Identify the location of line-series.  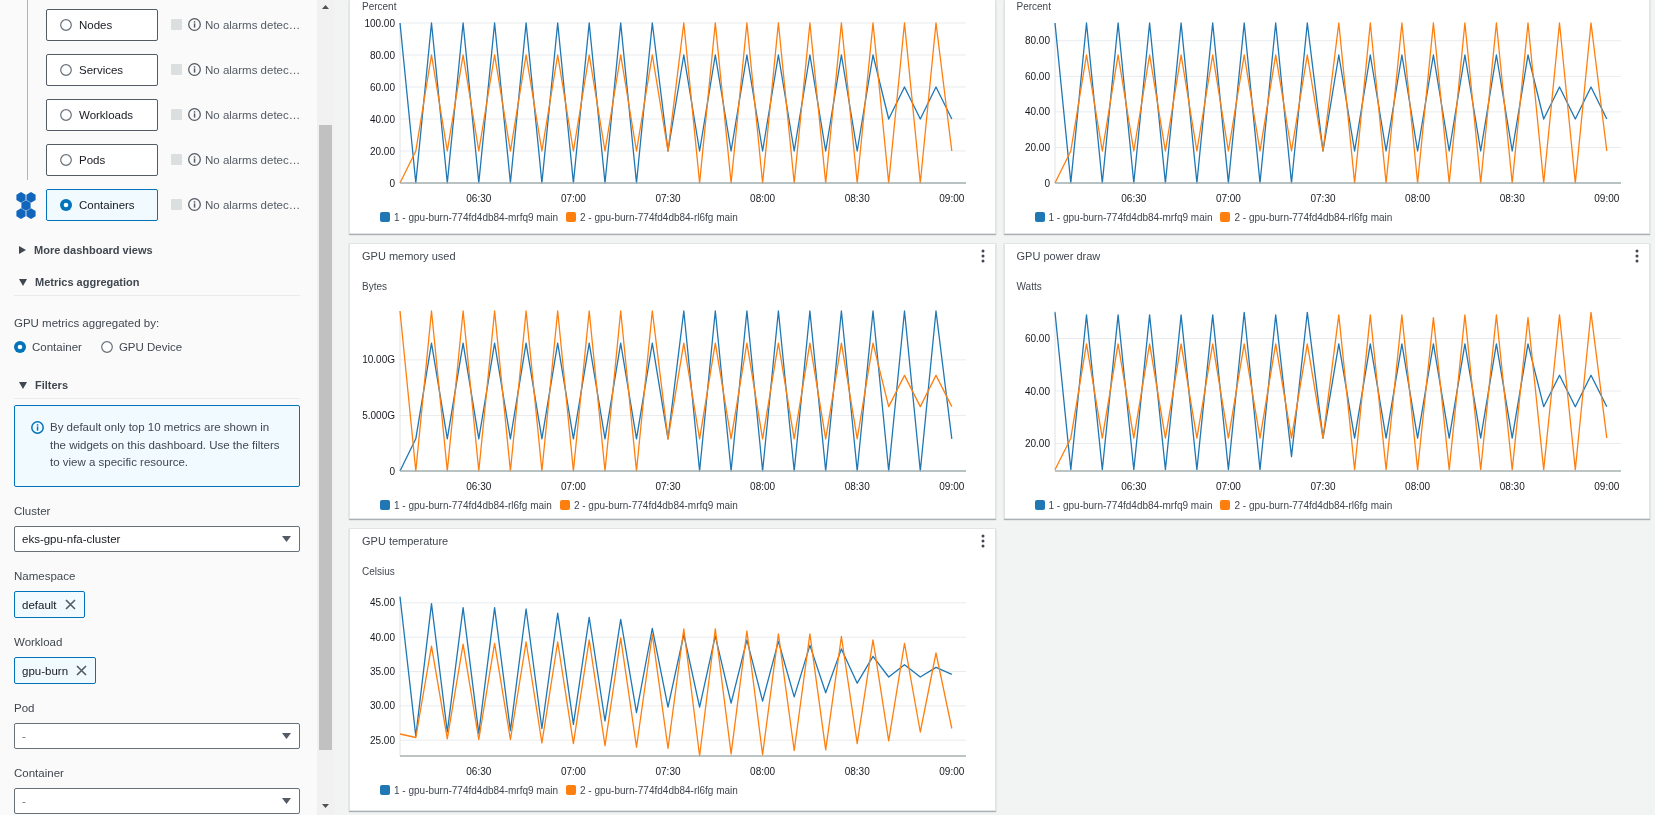
(676, 692).